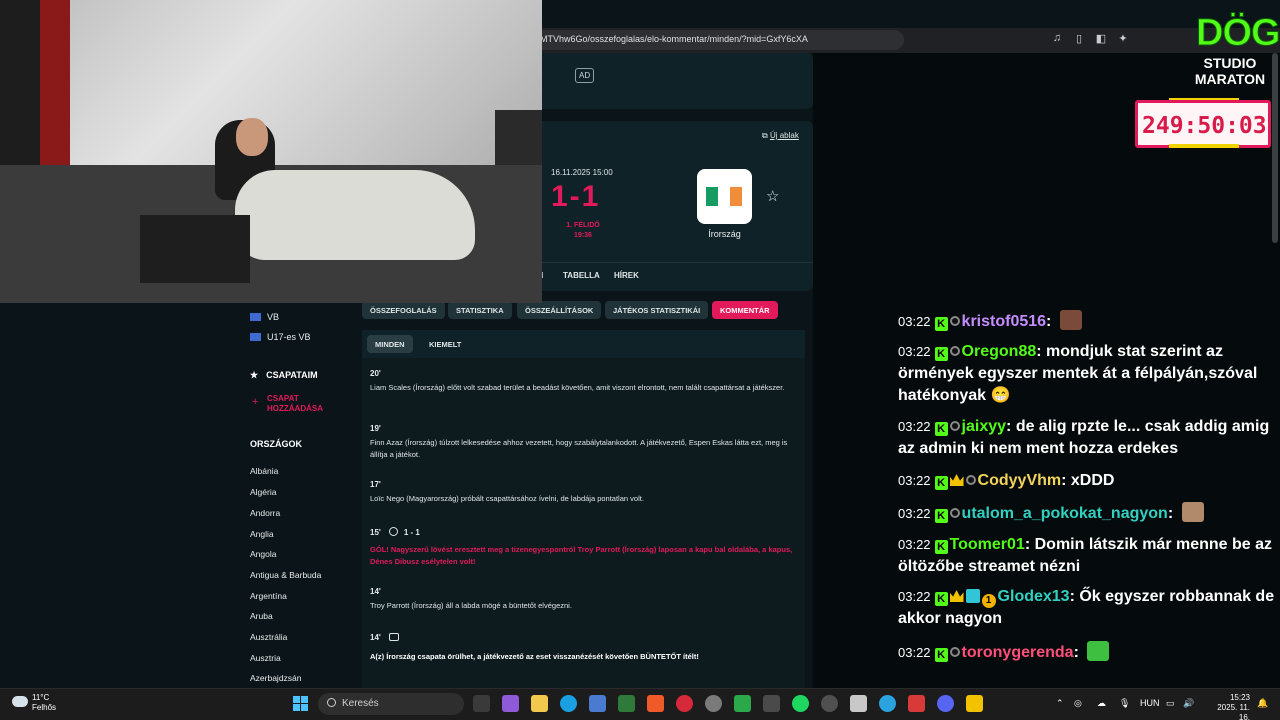 The image size is (1280, 720). What do you see at coordinates (626, 275) in the screenshot?
I see `tab-hirek: HÍREK` at bounding box center [626, 275].